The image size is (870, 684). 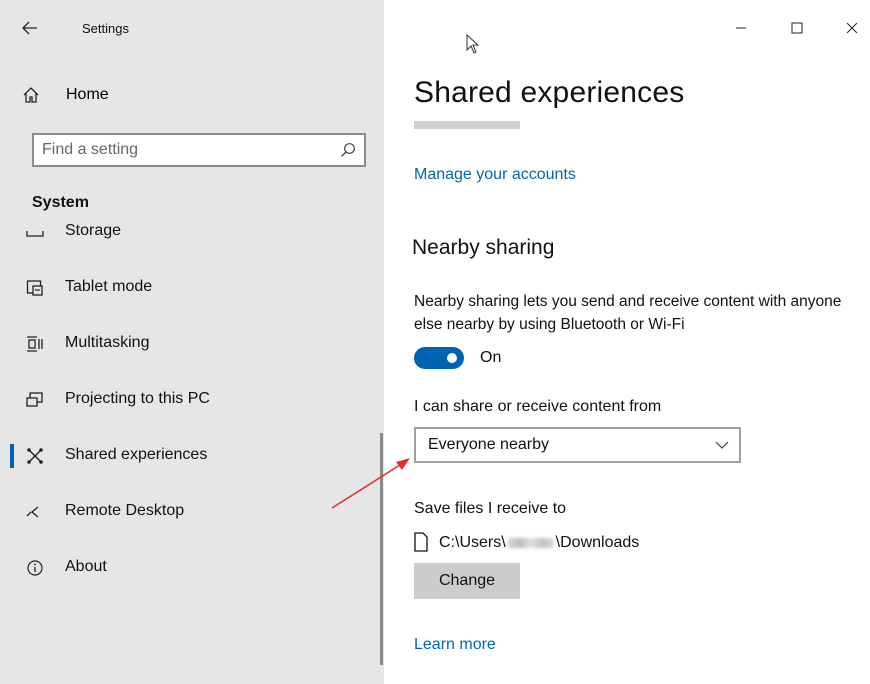 I want to click on maximize-button, so click(x=797, y=28).